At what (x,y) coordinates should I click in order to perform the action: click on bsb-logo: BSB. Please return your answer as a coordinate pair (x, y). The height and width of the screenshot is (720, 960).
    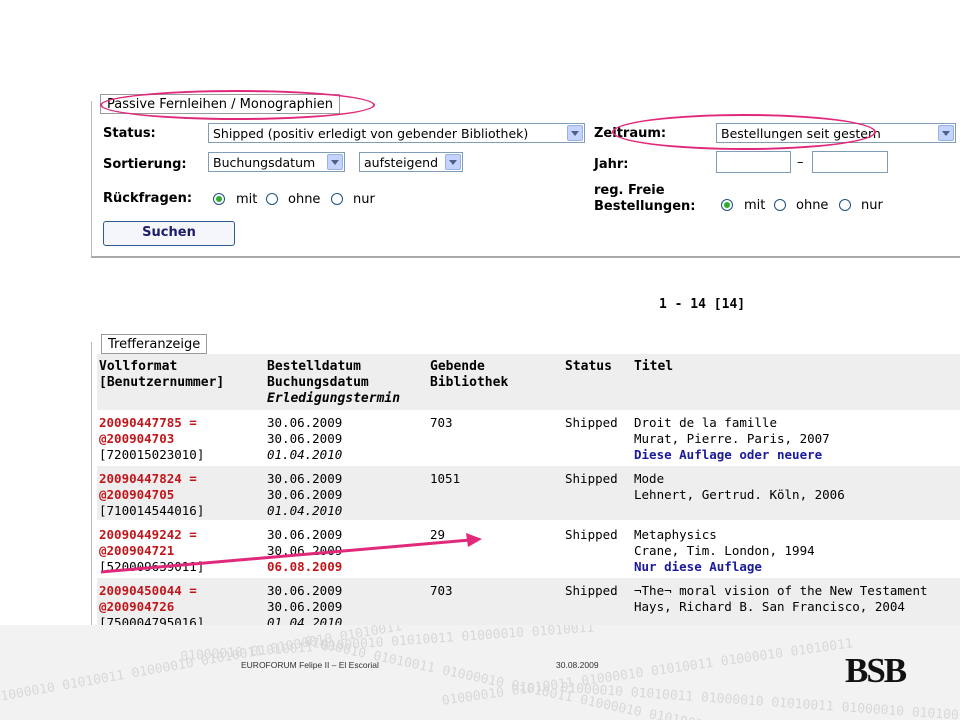
    Looking at the image, I should click on (876, 670).